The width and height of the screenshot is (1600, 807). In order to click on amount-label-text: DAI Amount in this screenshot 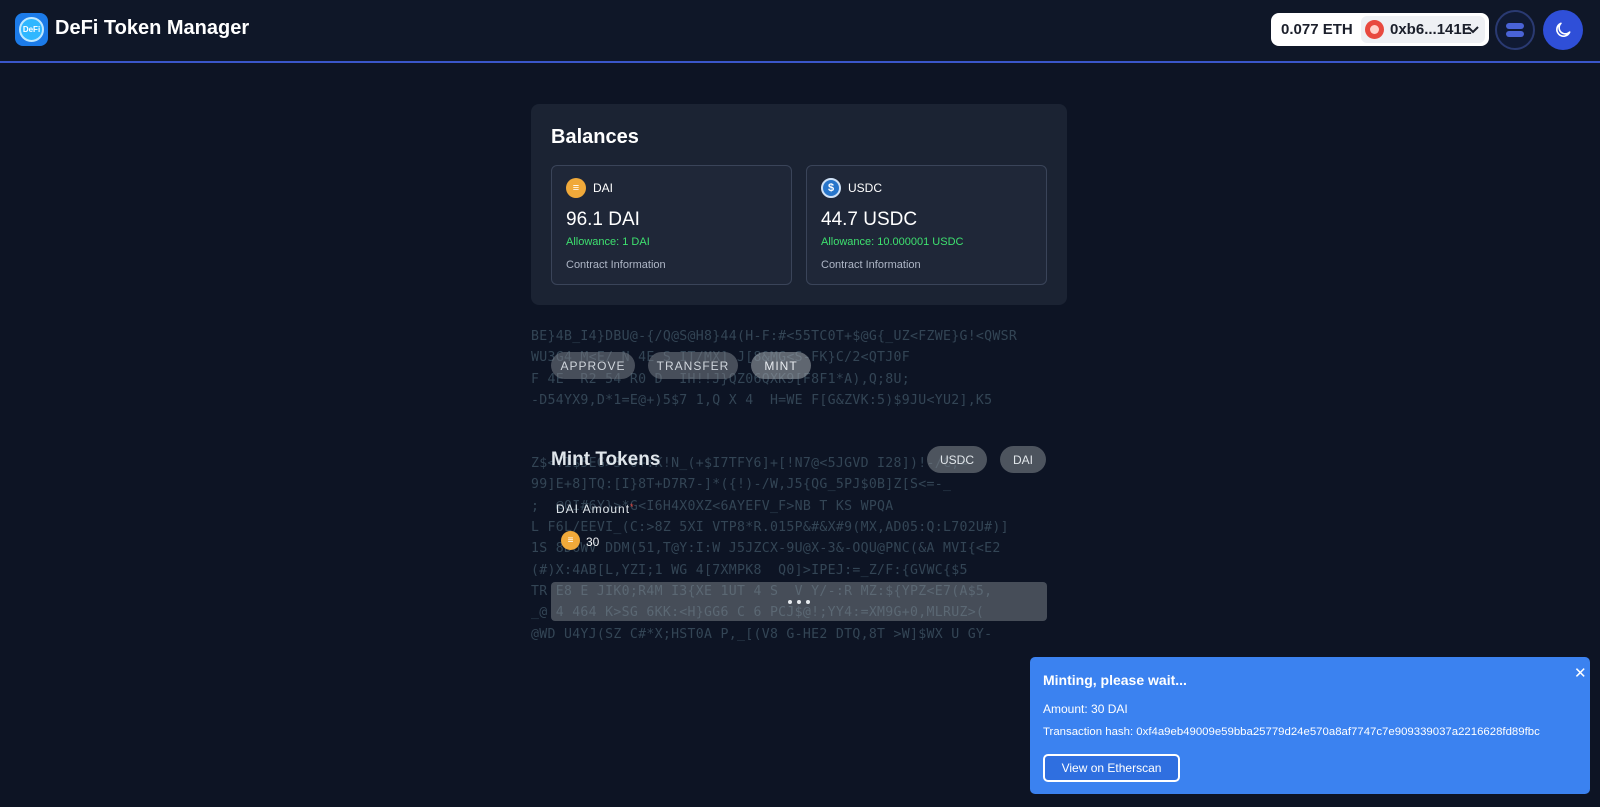, I will do `click(593, 509)`.